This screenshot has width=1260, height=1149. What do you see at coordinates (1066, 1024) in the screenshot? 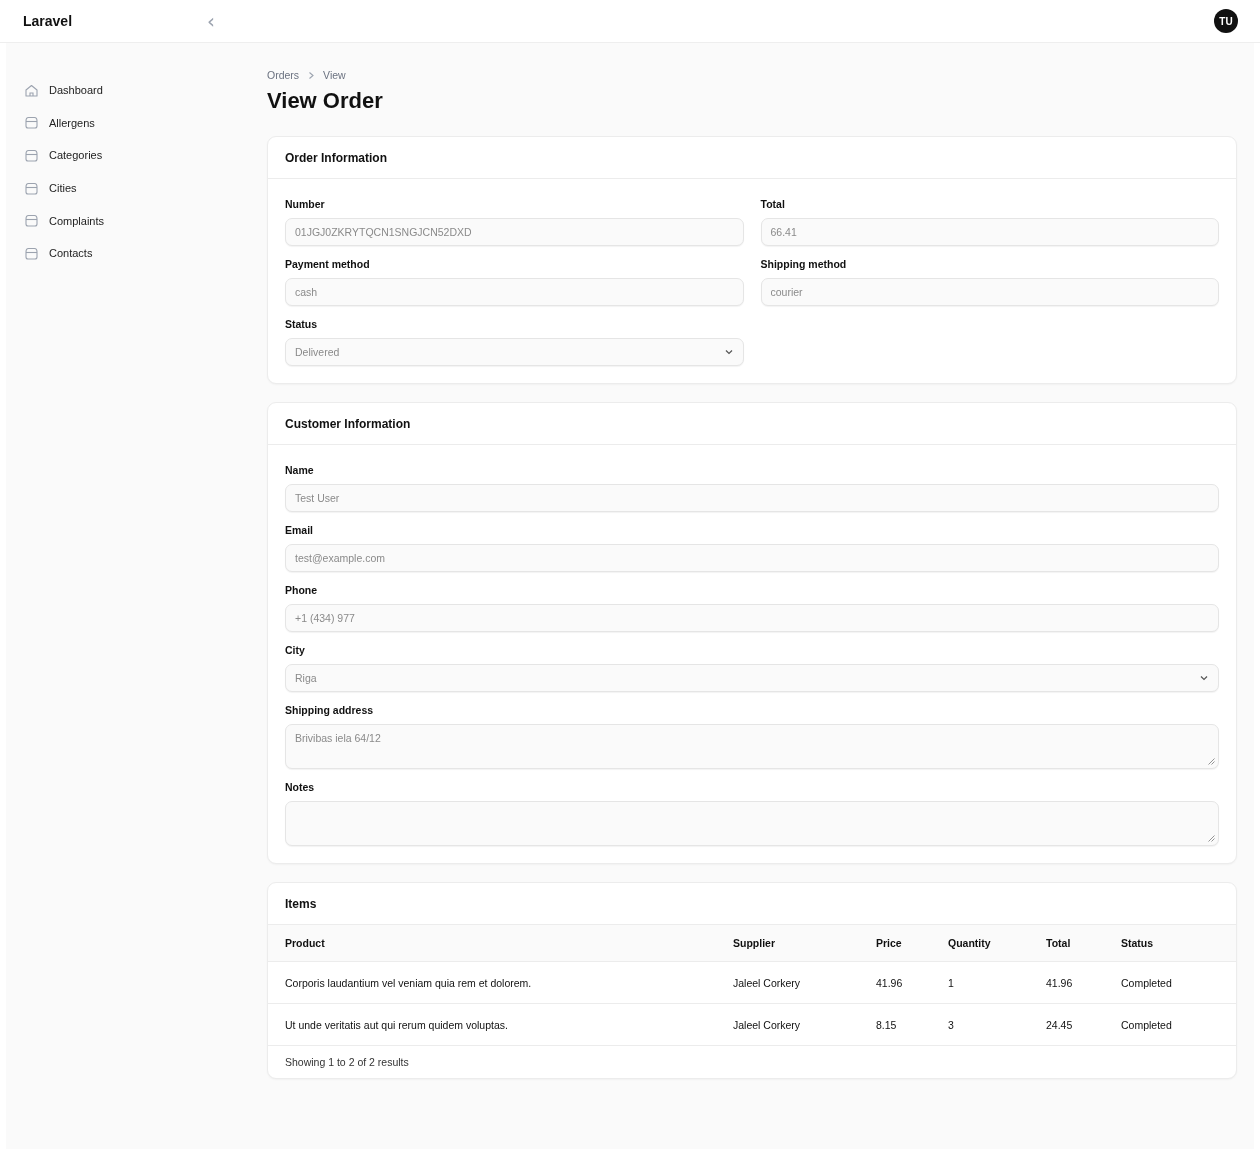
I see `table-cell: 24.45` at bounding box center [1066, 1024].